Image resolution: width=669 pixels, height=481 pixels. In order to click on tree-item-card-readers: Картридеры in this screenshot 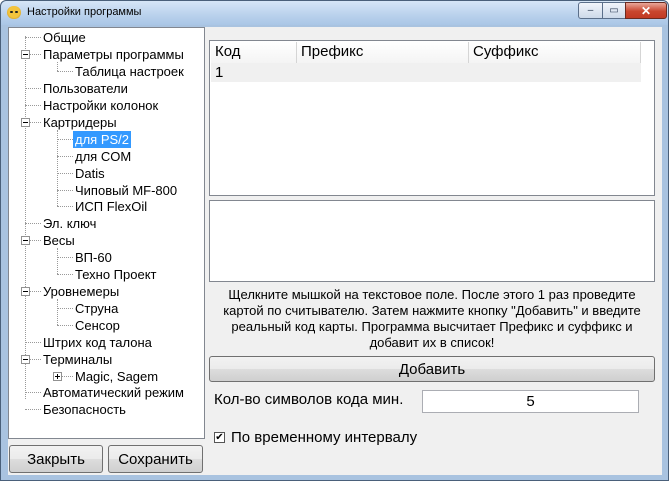, I will do `click(80, 122)`.